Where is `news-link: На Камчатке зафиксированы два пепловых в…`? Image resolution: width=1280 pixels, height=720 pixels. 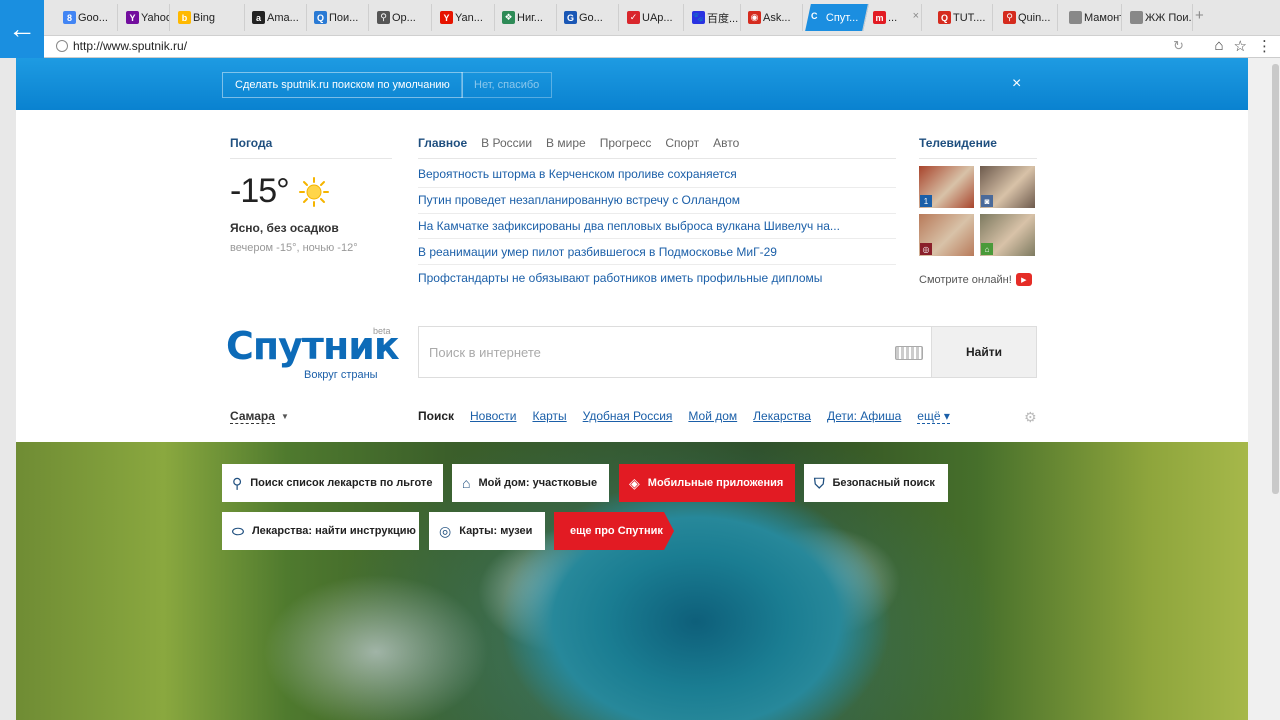 news-link: На Камчатке зафиксированы два пепловых в… is located at coordinates (657, 227).